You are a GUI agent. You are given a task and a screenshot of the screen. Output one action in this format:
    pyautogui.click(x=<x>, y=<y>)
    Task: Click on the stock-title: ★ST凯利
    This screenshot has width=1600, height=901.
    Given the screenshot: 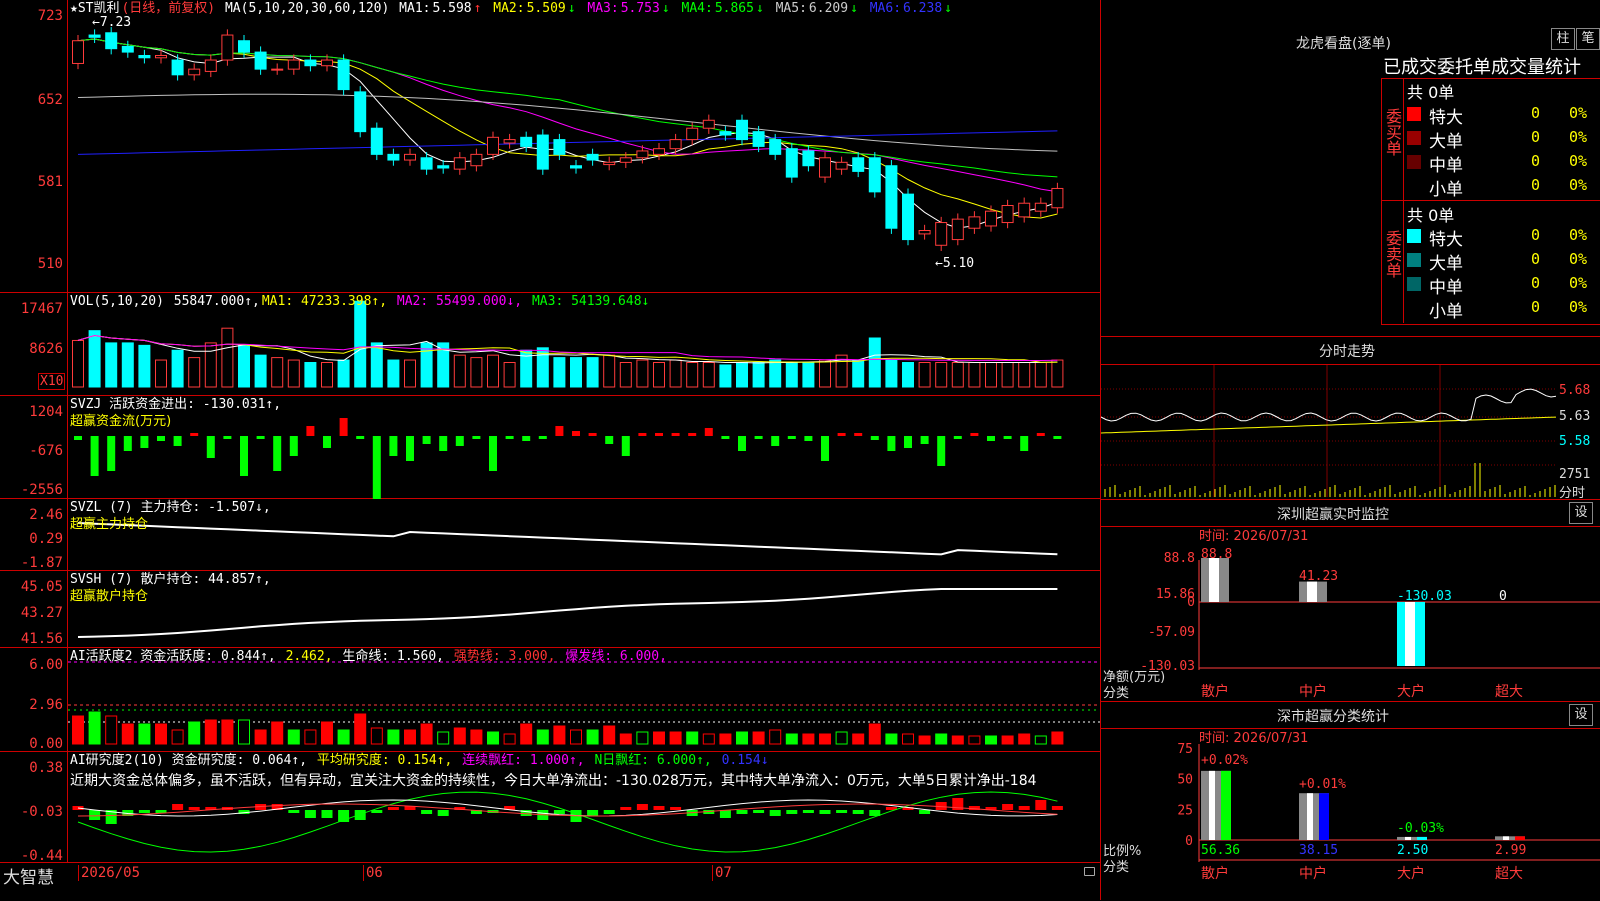 What is the action you would take?
    pyautogui.click(x=94, y=8)
    